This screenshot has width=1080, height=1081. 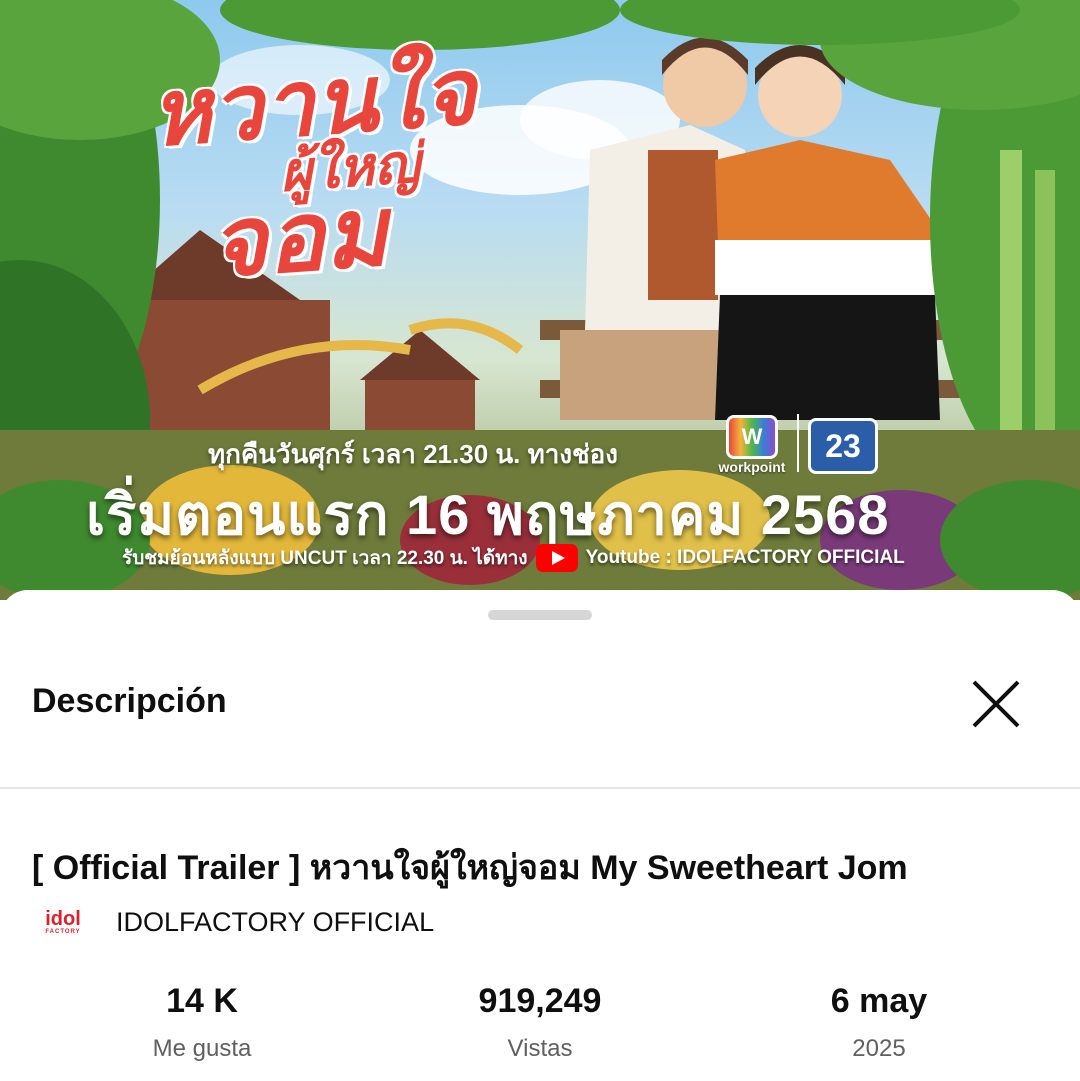 What do you see at coordinates (328, 168) in the screenshot?
I see `poster-title: หวานใจ ผู้ใหญ่ จอม` at bounding box center [328, 168].